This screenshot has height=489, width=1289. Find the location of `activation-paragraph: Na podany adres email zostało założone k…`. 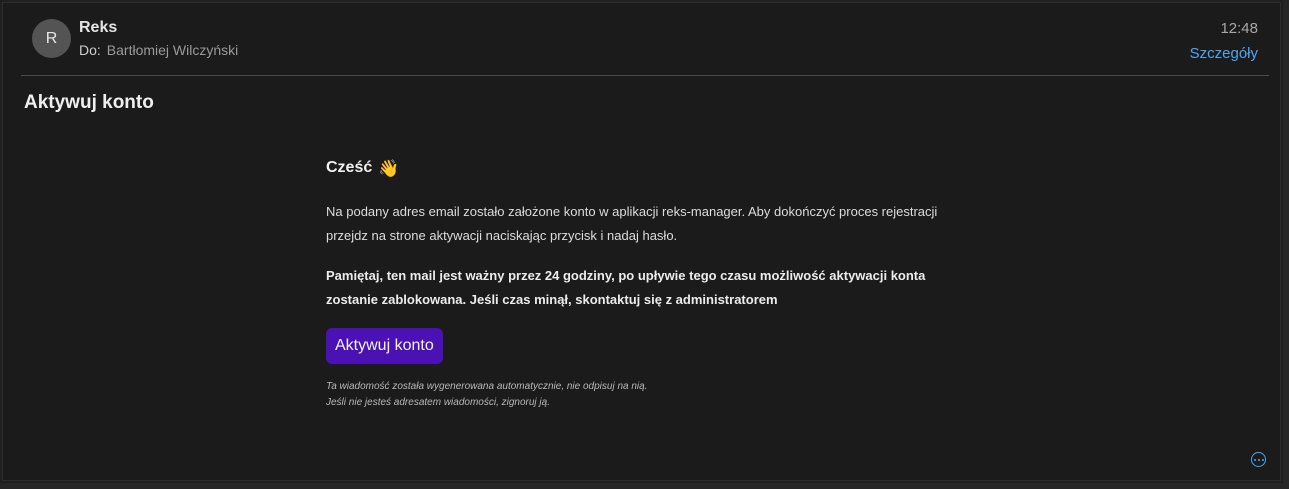

activation-paragraph: Na podany adres email zostało założone k… is located at coordinates (632, 223).